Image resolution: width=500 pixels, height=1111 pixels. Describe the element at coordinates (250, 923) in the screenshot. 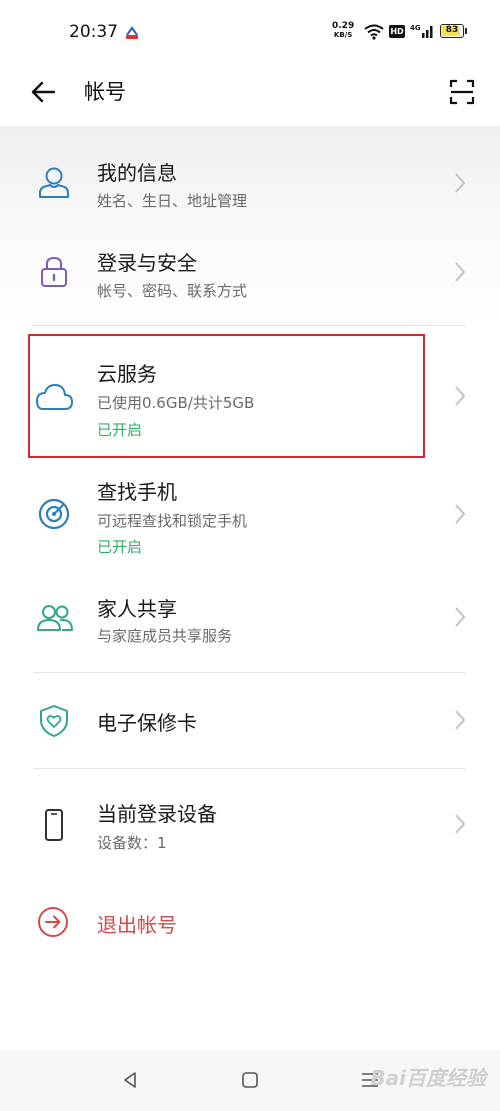

I see `logout-button: 退出帐号` at that location.